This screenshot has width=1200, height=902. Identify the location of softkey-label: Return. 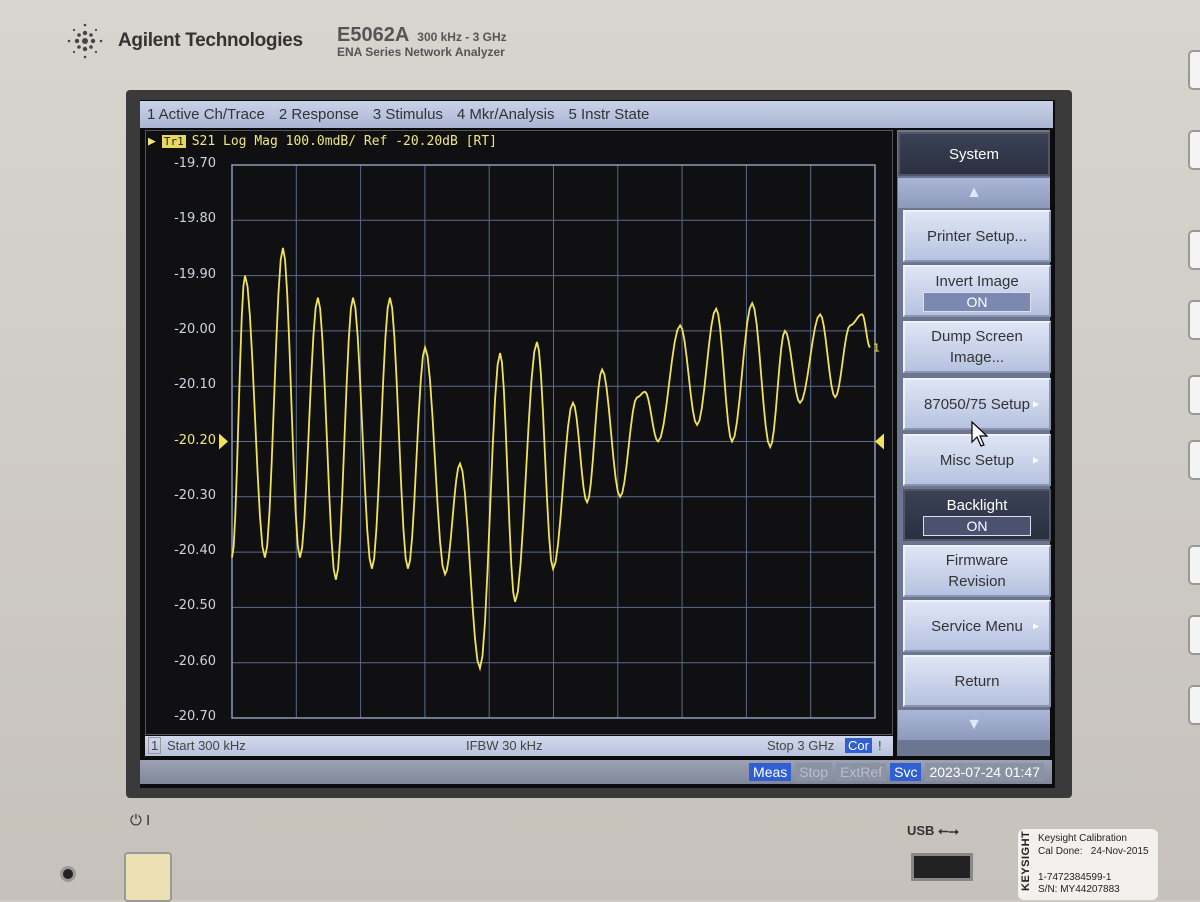
(977, 681).